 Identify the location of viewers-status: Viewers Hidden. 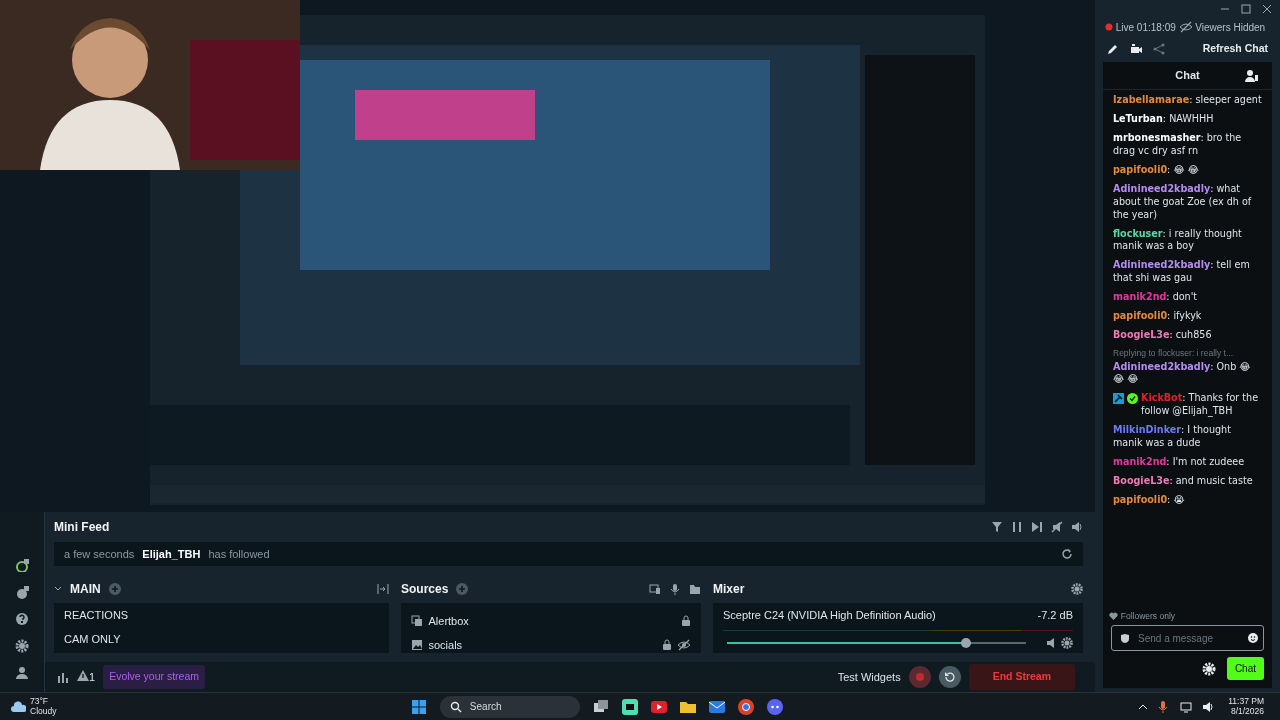
(1230, 27).